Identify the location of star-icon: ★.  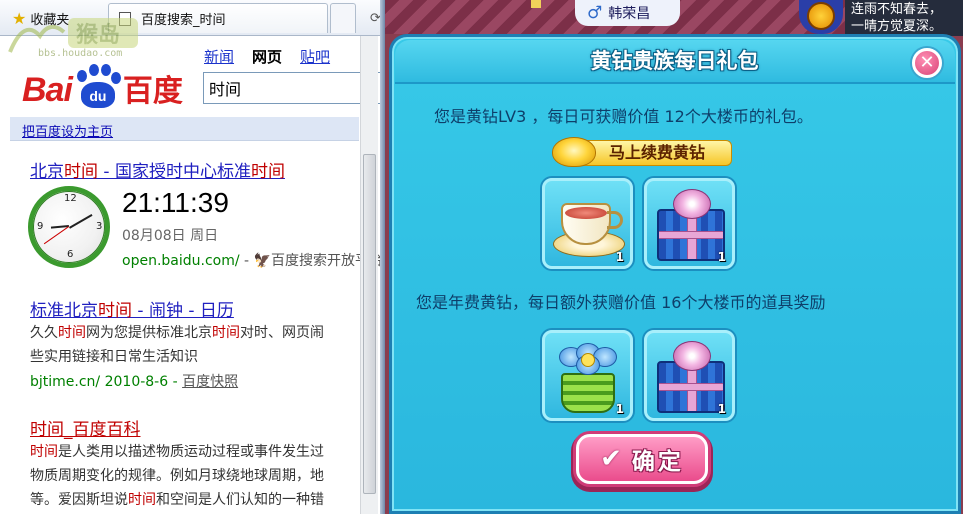
(19, 18).